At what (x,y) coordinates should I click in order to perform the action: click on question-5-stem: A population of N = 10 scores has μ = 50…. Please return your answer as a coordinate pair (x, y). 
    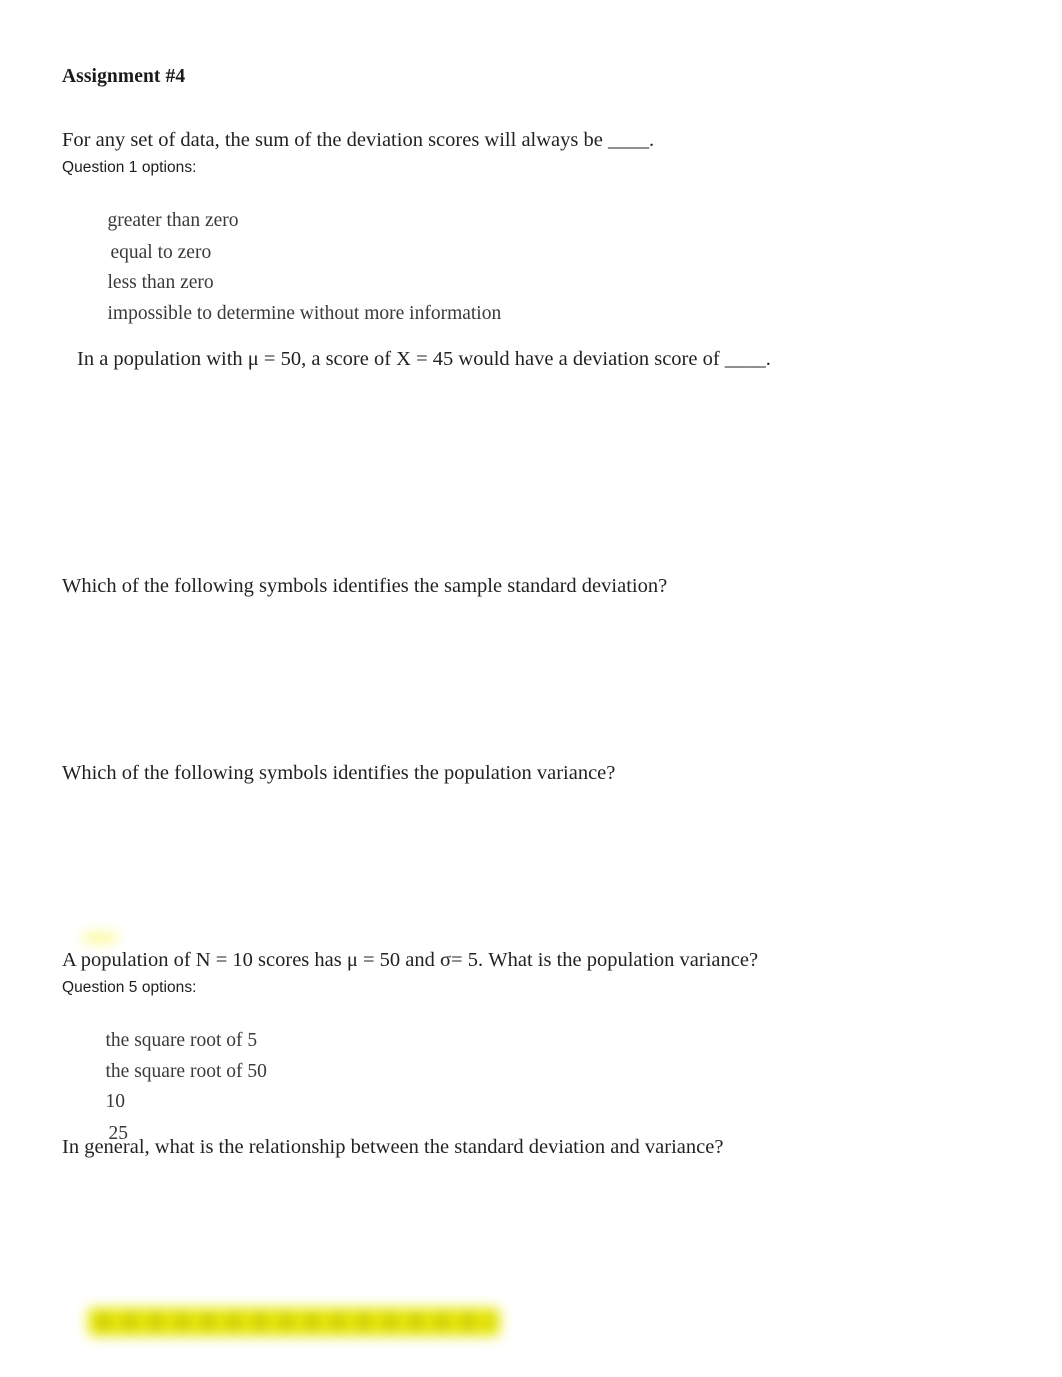
    Looking at the image, I should click on (410, 960).